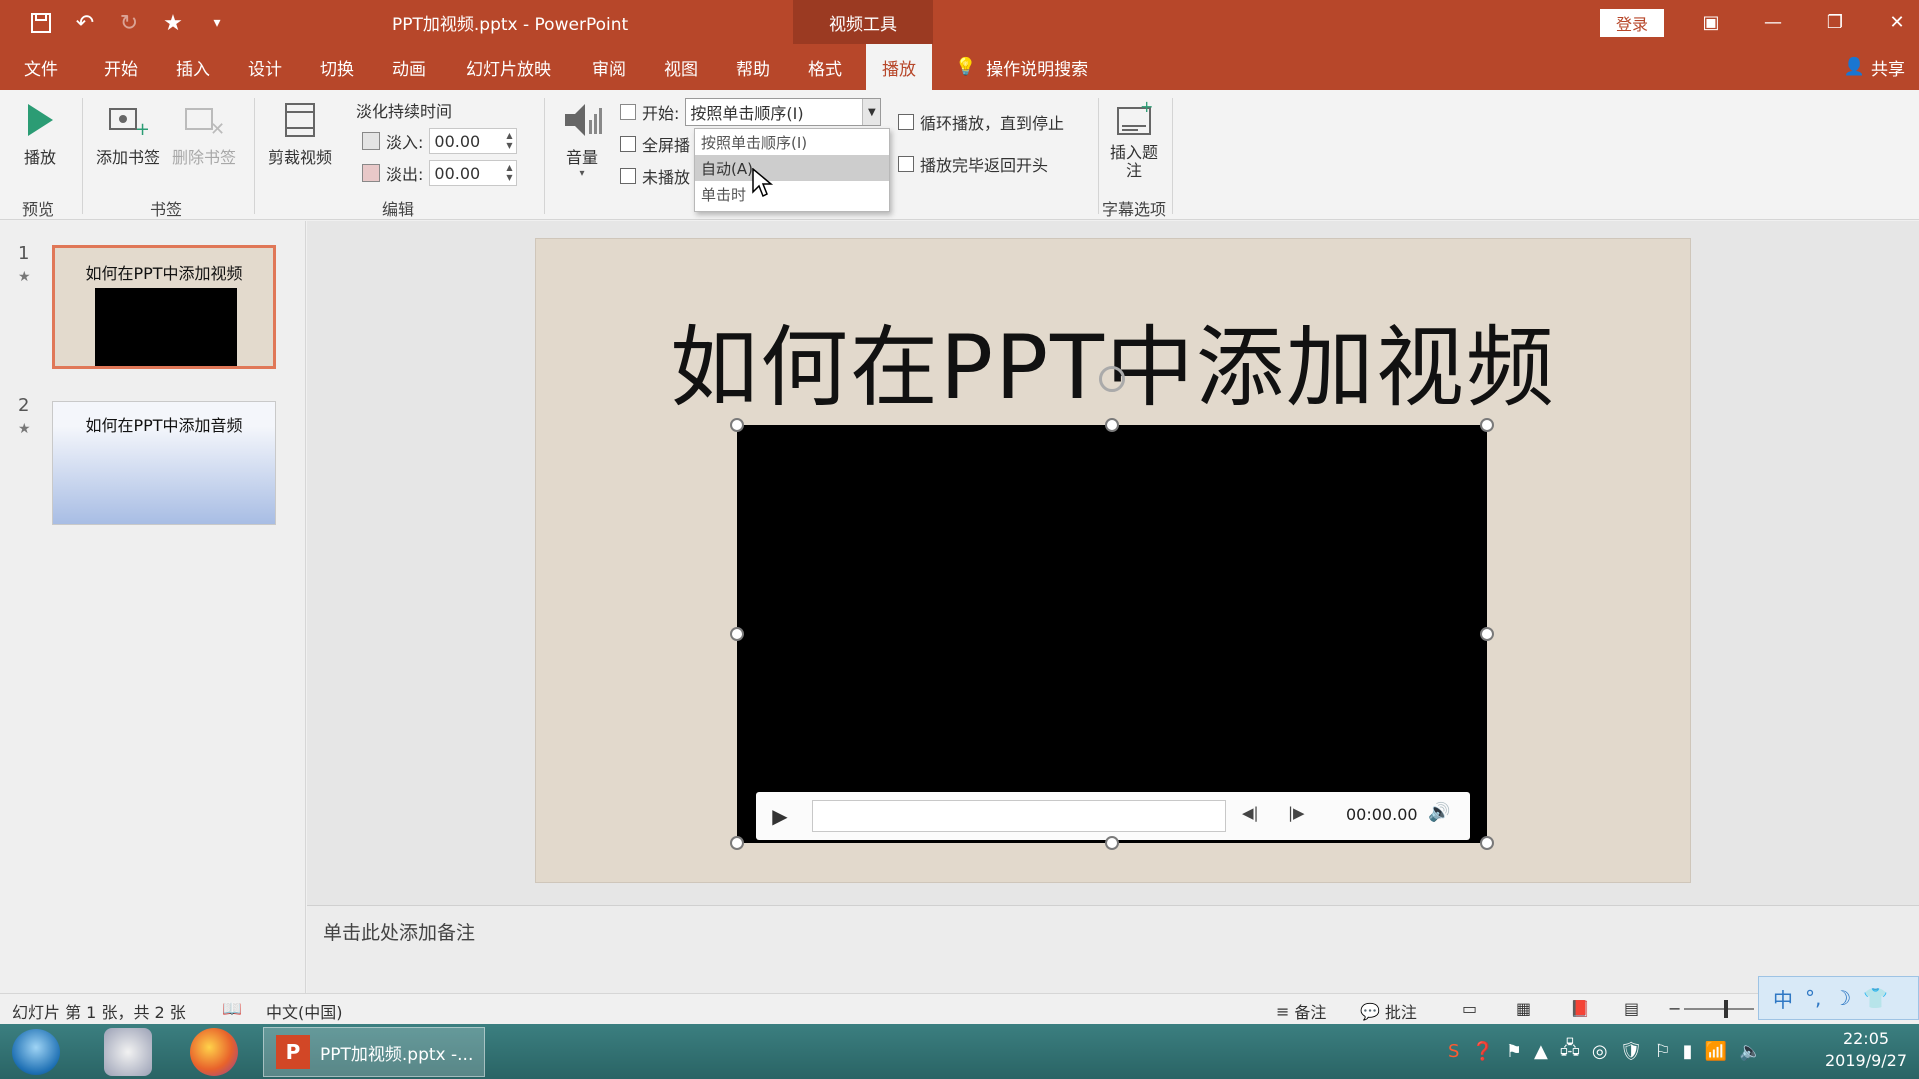  What do you see at coordinates (405, 174) in the screenshot?
I see `fade-out-label: 淡出:` at bounding box center [405, 174].